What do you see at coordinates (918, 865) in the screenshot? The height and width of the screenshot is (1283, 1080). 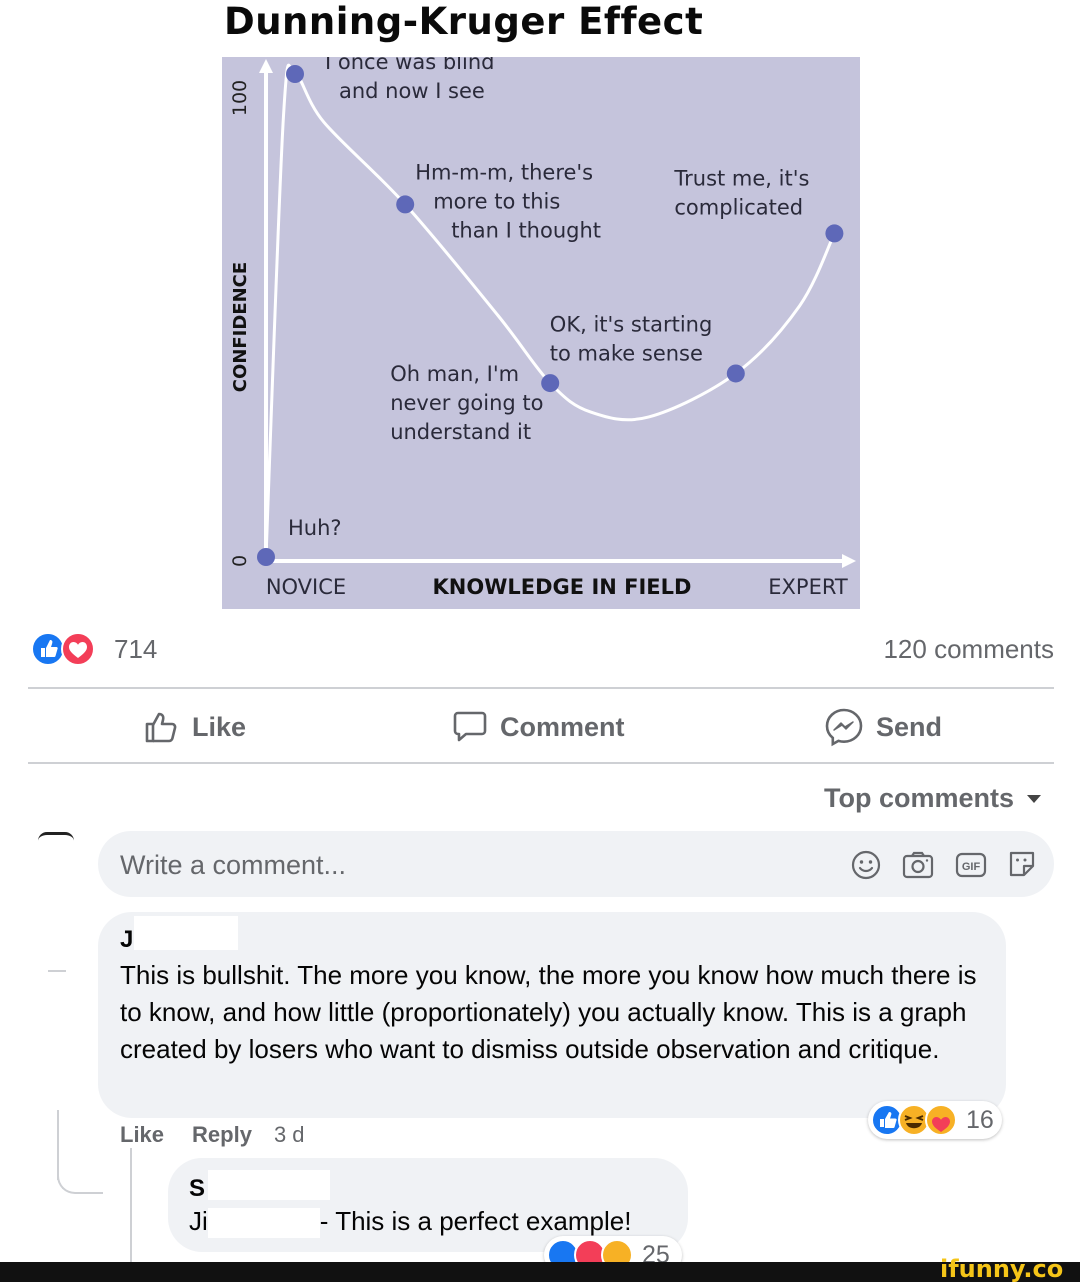 I see `camera-icon` at bounding box center [918, 865].